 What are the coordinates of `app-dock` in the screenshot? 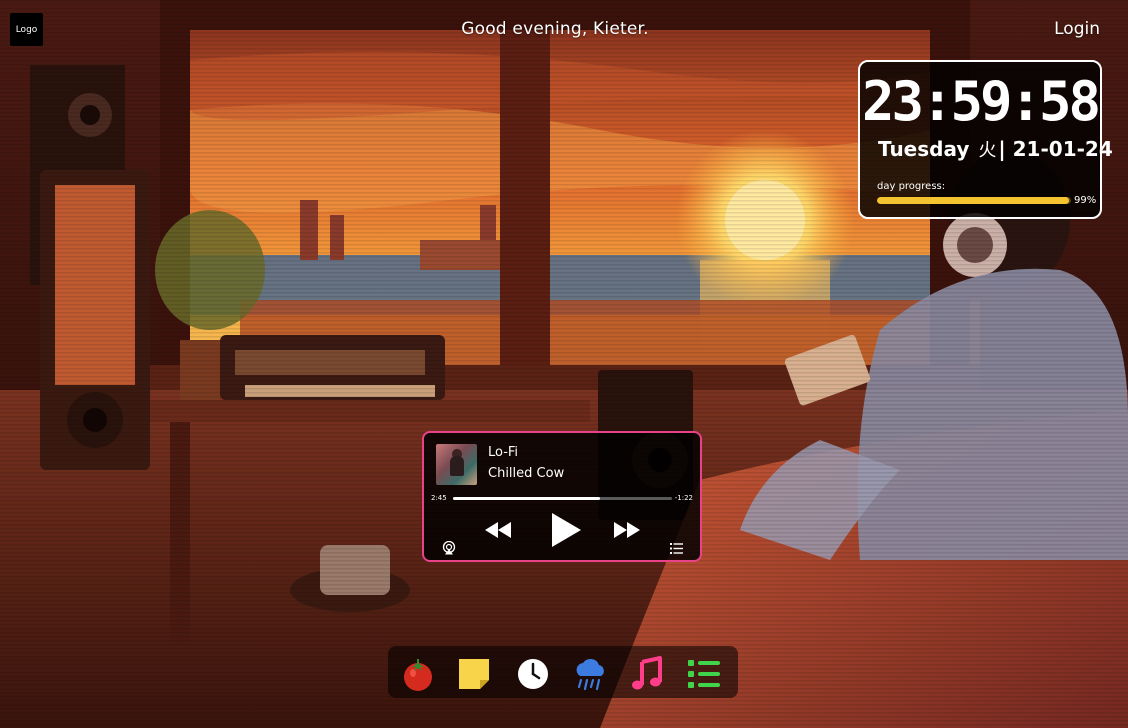 It's located at (563, 672).